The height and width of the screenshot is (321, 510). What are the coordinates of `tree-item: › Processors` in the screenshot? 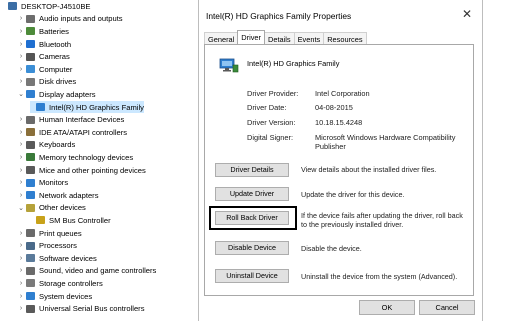 It's located at (46, 245).